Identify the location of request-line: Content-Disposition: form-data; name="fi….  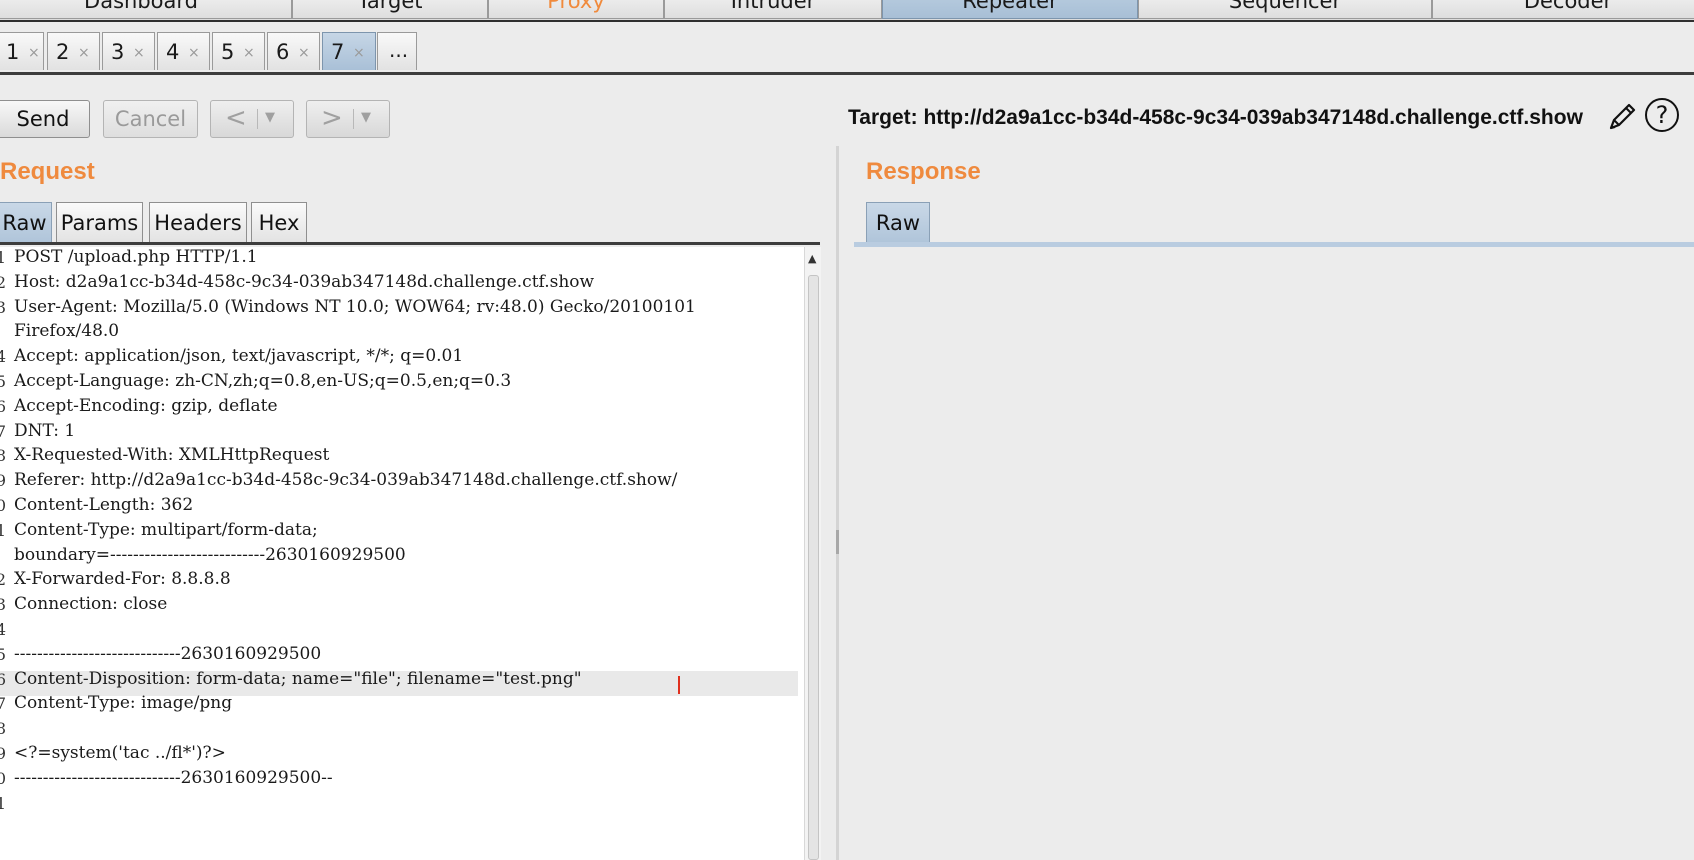
(298, 679).